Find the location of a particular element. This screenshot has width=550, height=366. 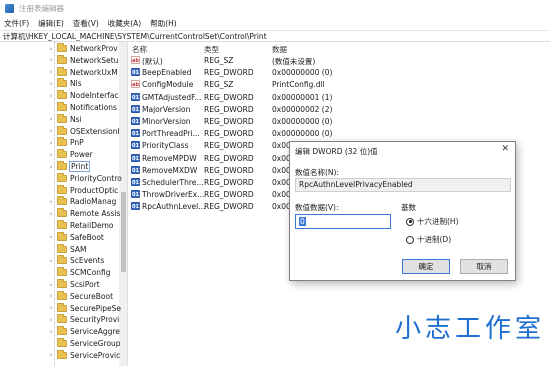

value-row: 011 BeepEnabled REG_DWORD 0x00000000 (0) is located at coordinates (339, 72).